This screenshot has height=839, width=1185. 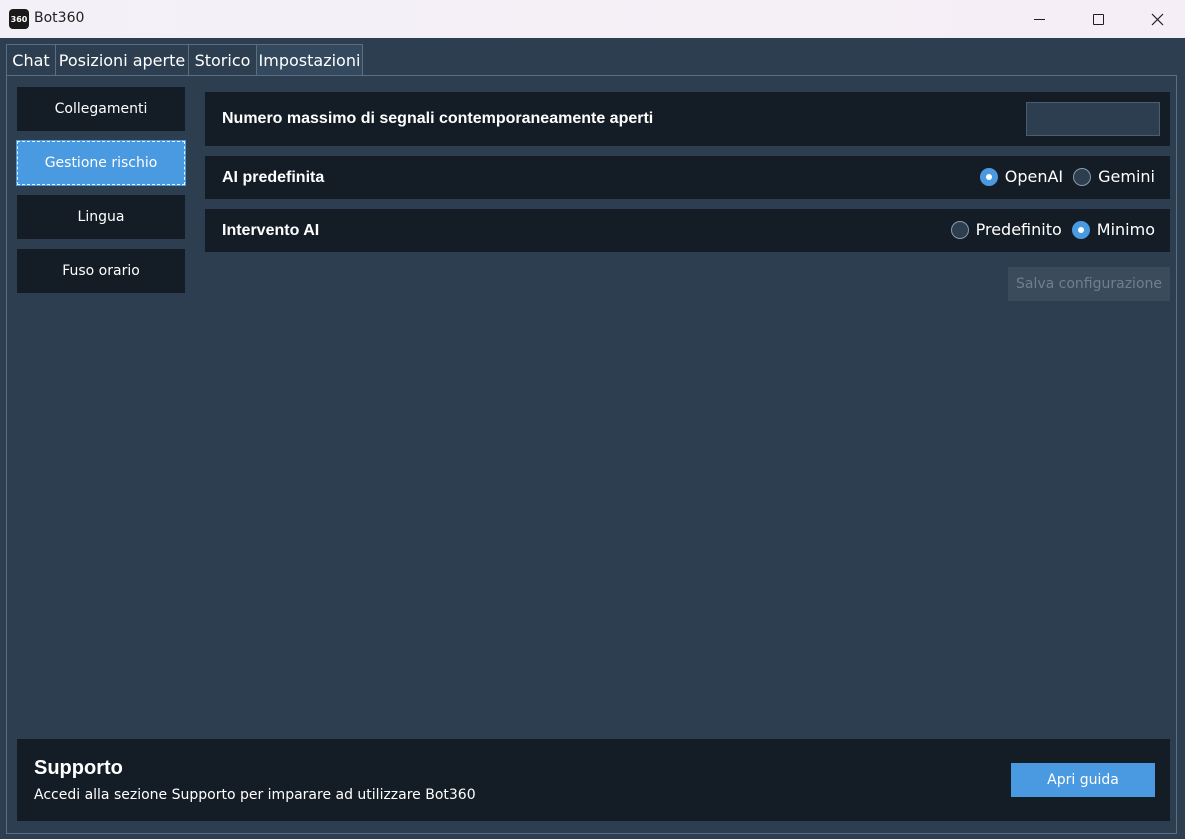 What do you see at coordinates (31, 60) in the screenshot?
I see `tab-chat: Chat` at bounding box center [31, 60].